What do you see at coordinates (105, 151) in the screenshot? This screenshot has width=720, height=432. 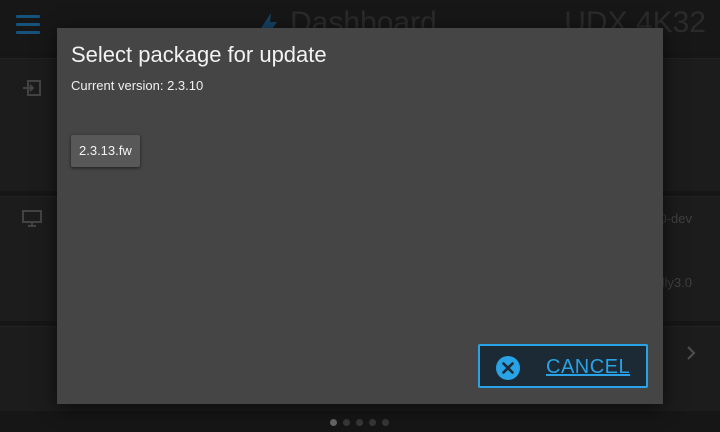 I see `package-option-button: 2.3.13.fw` at bounding box center [105, 151].